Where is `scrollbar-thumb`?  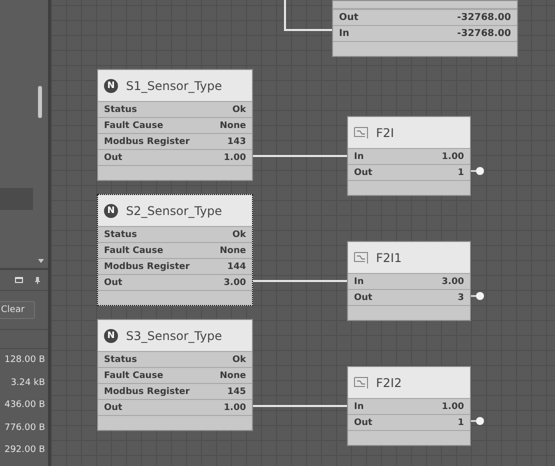 scrollbar-thumb is located at coordinates (40, 102).